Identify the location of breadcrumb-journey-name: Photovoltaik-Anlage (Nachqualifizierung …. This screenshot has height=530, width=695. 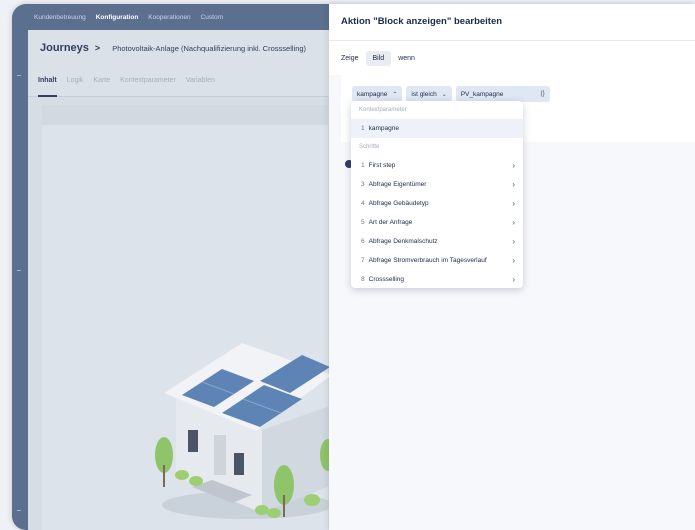
(209, 48).